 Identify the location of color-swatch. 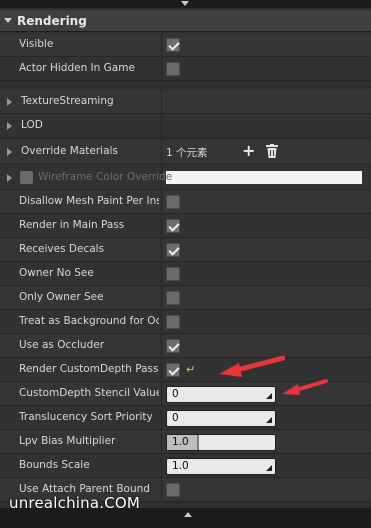
(264, 177).